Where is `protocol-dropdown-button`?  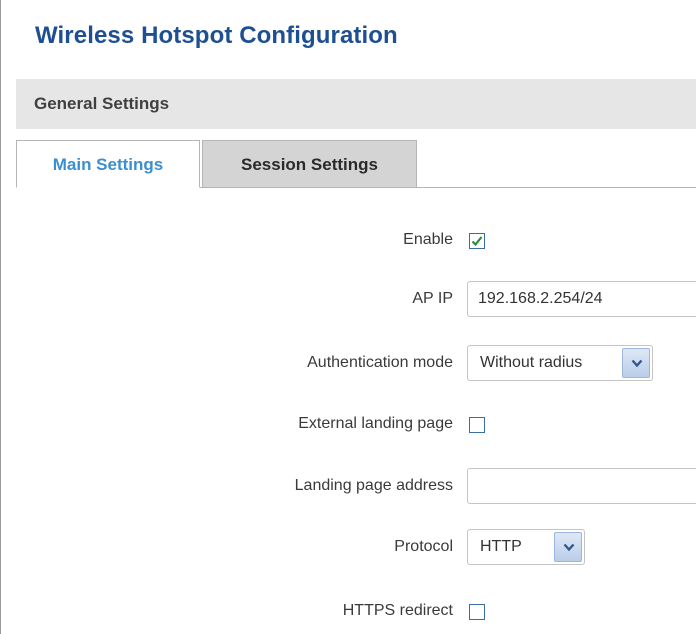
protocol-dropdown-button is located at coordinates (568, 547).